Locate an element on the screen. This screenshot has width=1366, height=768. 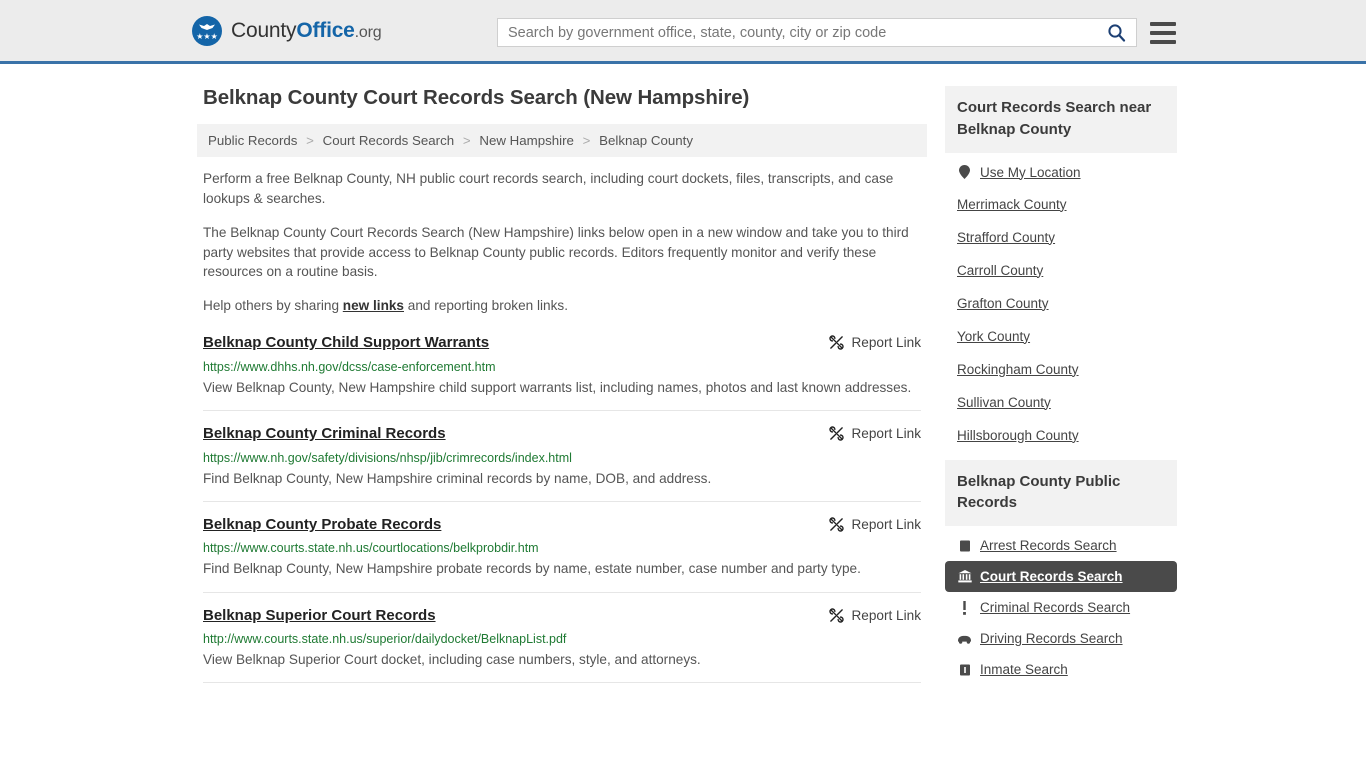
sidebar-item-driving-records-search: Driving Records Search is located at coordinates (1061, 638).